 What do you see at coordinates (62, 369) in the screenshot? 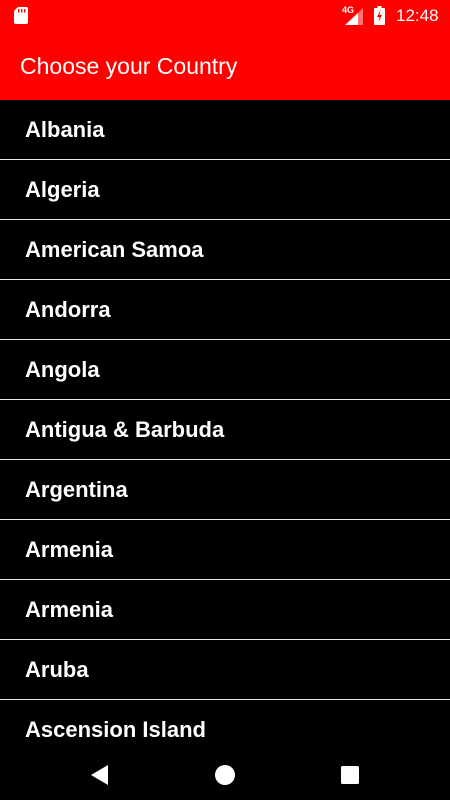
I see `country-label: Angola` at bounding box center [62, 369].